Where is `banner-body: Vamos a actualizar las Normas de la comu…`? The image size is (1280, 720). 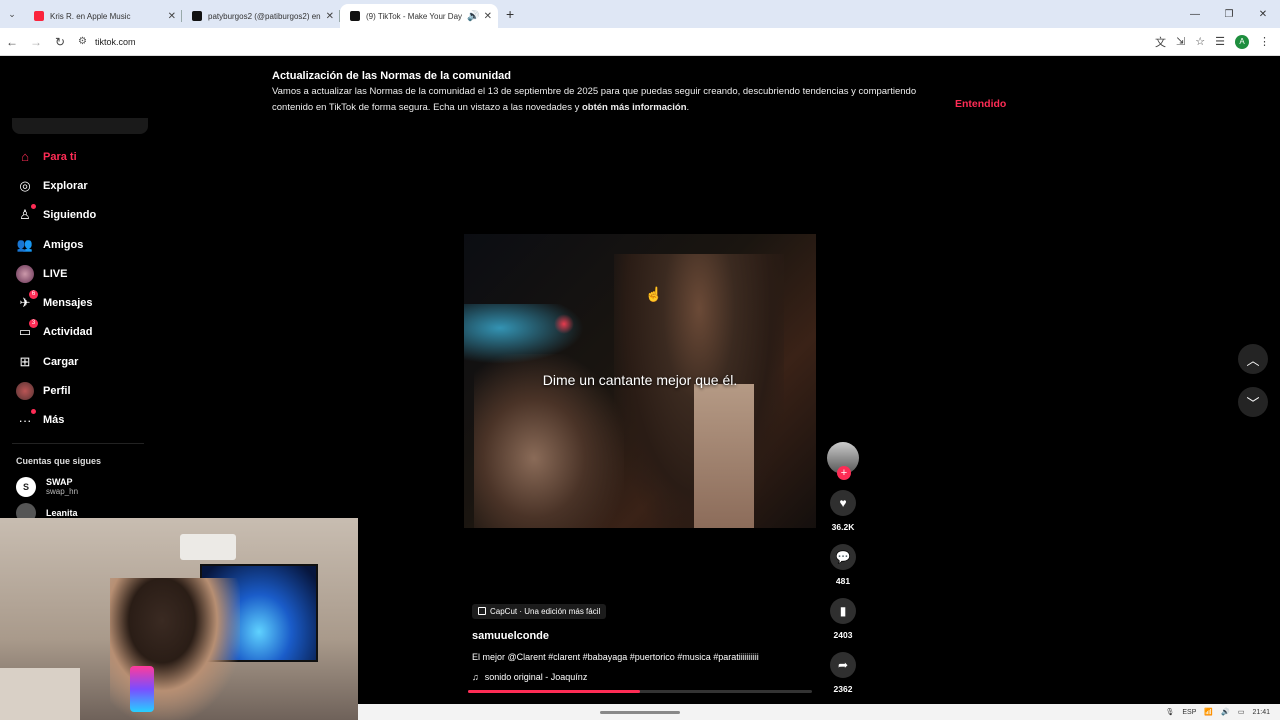
banner-body: Vamos a actualizar las Normas de la comu… is located at coordinates (594, 99).